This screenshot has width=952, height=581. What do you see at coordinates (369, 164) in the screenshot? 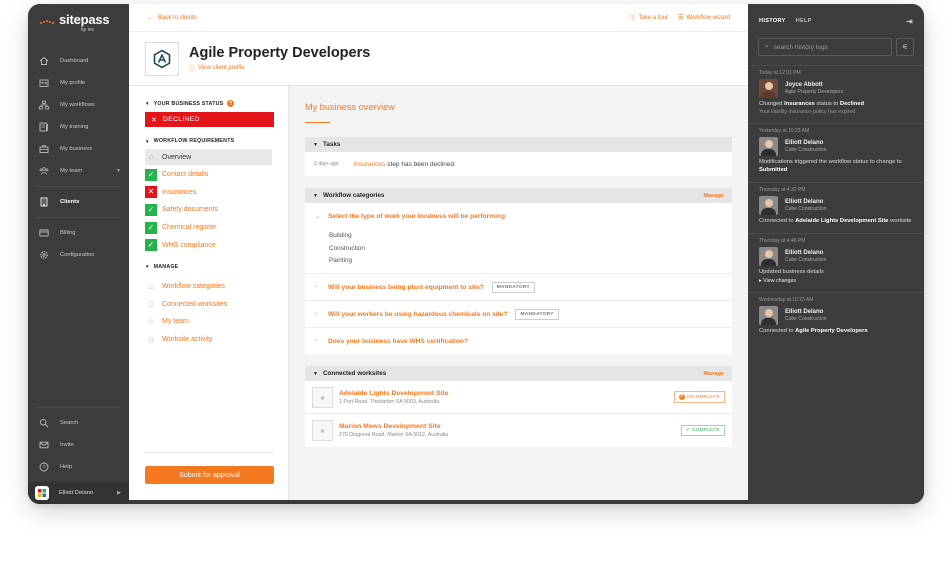
I see `task-link-insurances: Insurances` at bounding box center [369, 164].